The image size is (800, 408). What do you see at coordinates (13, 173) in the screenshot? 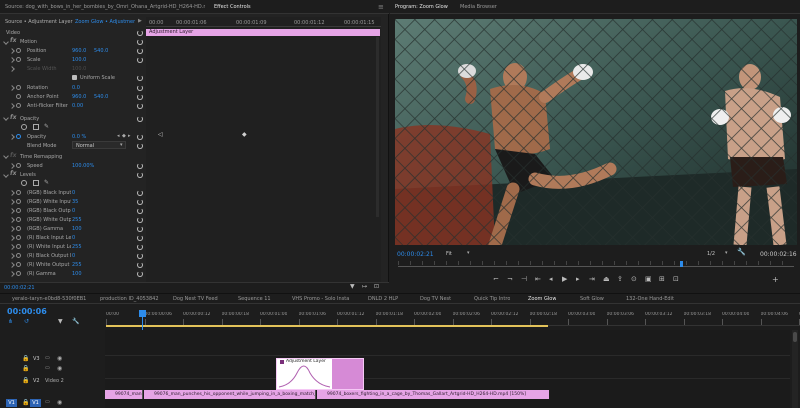
I see `levels-fx-icon: fx` at bounding box center [13, 173].